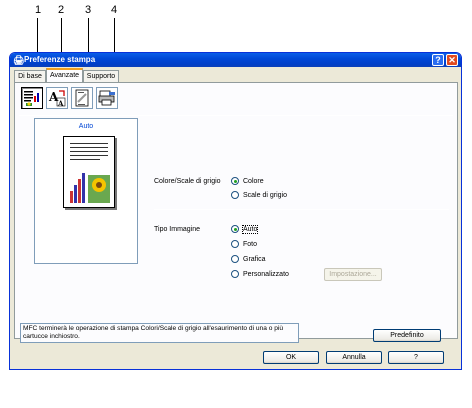  I want to click on radio-grafica, so click(235, 259).